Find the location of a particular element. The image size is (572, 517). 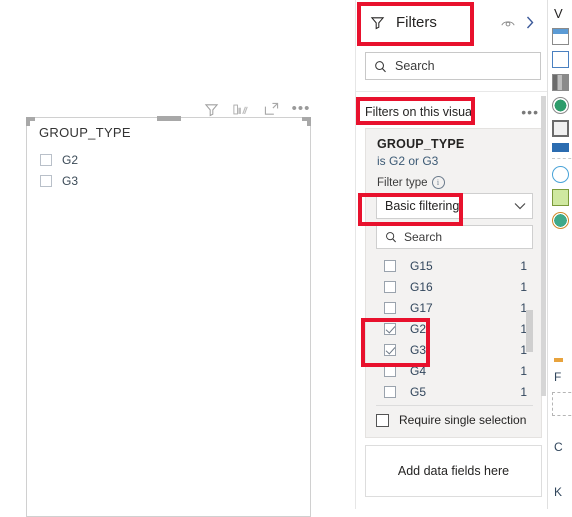

list-item: G17 1 is located at coordinates (454, 307).